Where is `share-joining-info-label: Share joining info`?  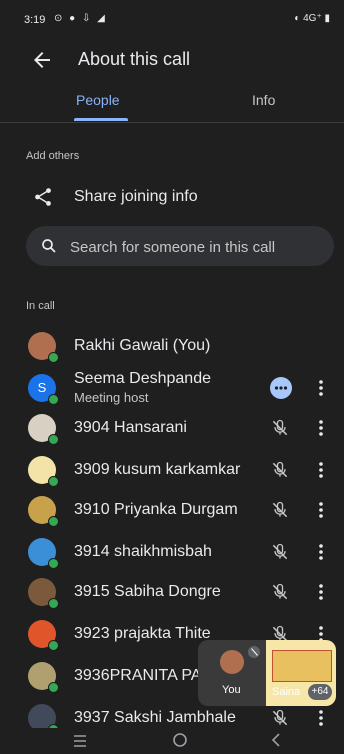 share-joining-info-label: Share joining info is located at coordinates (136, 196).